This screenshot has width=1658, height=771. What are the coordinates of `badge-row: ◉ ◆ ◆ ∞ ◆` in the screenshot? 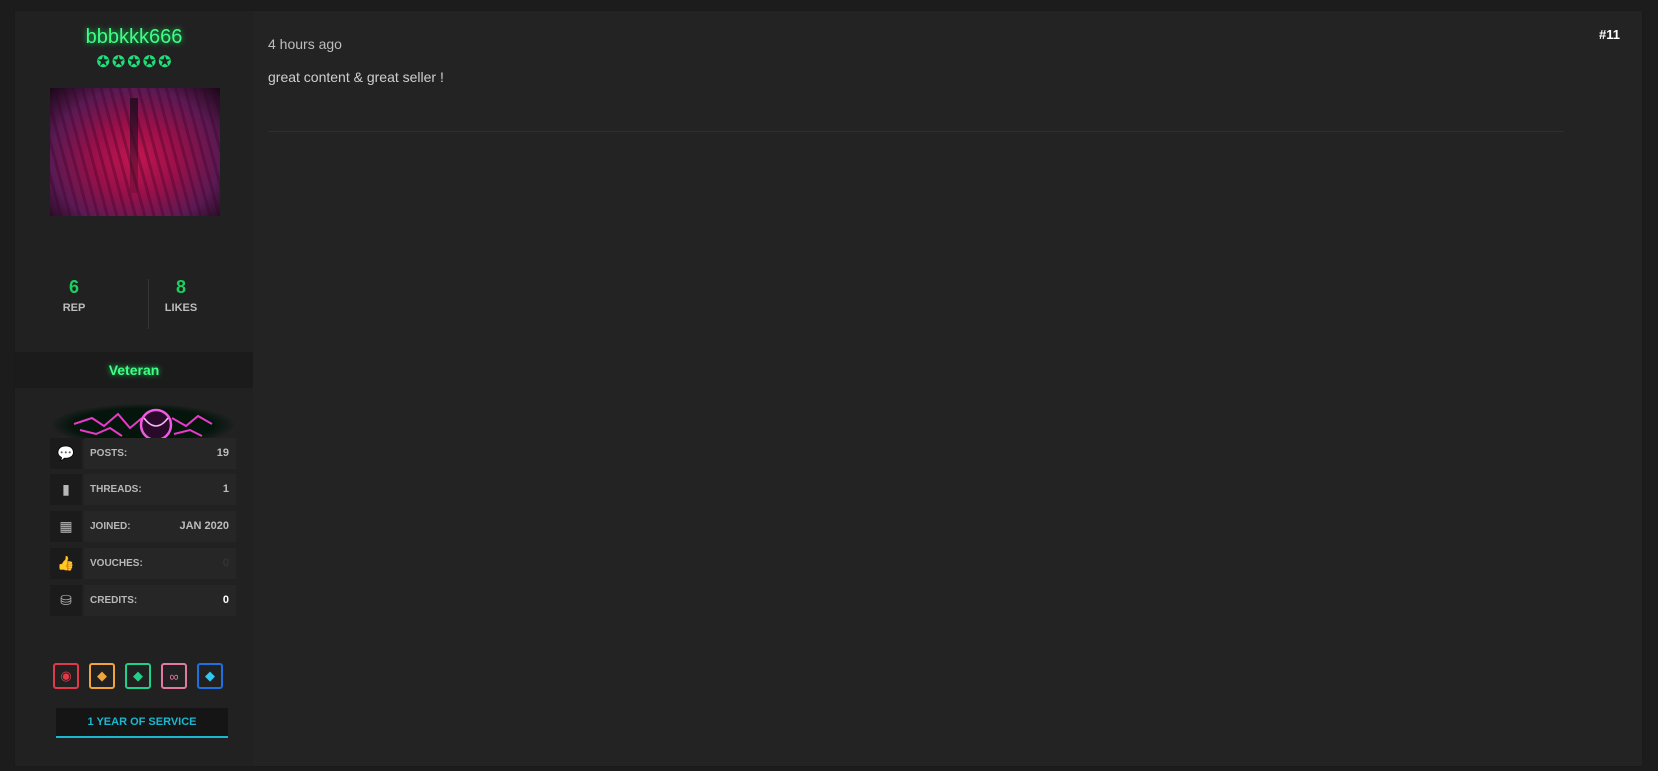 It's located at (146, 678).